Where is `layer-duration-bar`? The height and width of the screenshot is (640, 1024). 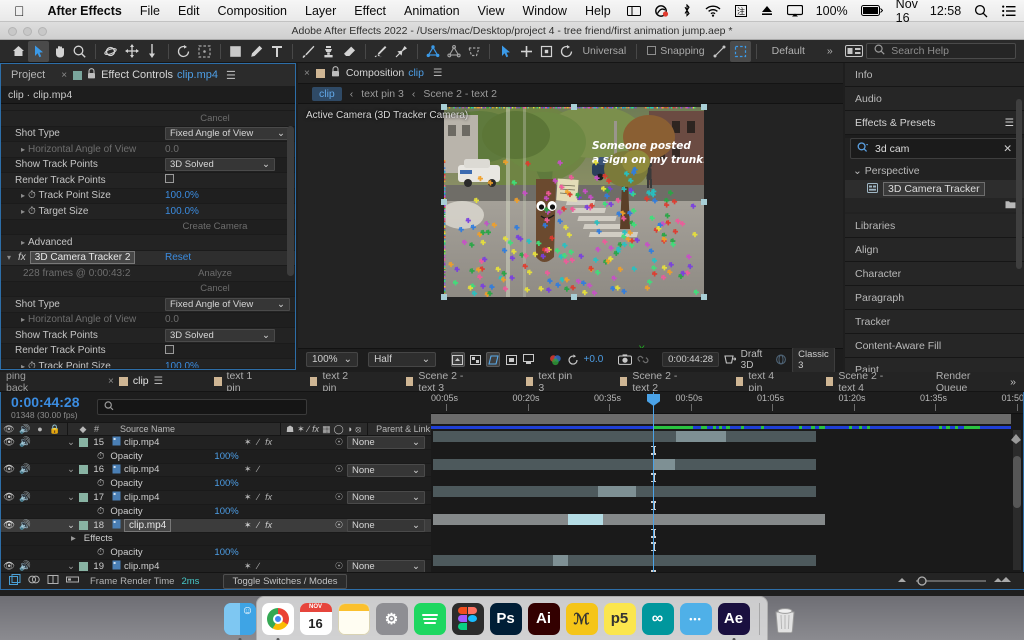 layer-duration-bar is located at coordinates (624, 492).